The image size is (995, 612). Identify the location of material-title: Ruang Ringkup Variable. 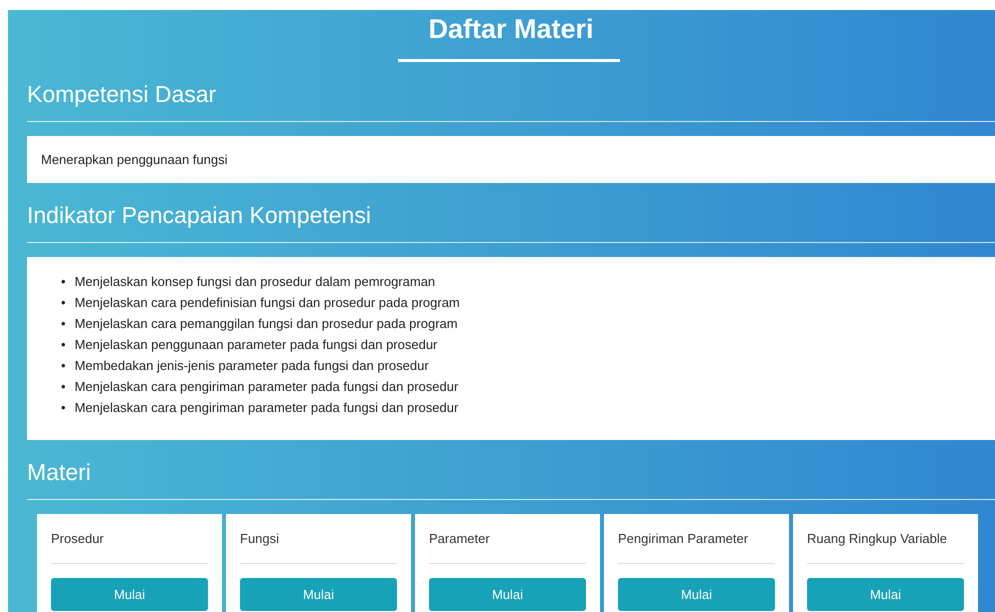
(877, 539).